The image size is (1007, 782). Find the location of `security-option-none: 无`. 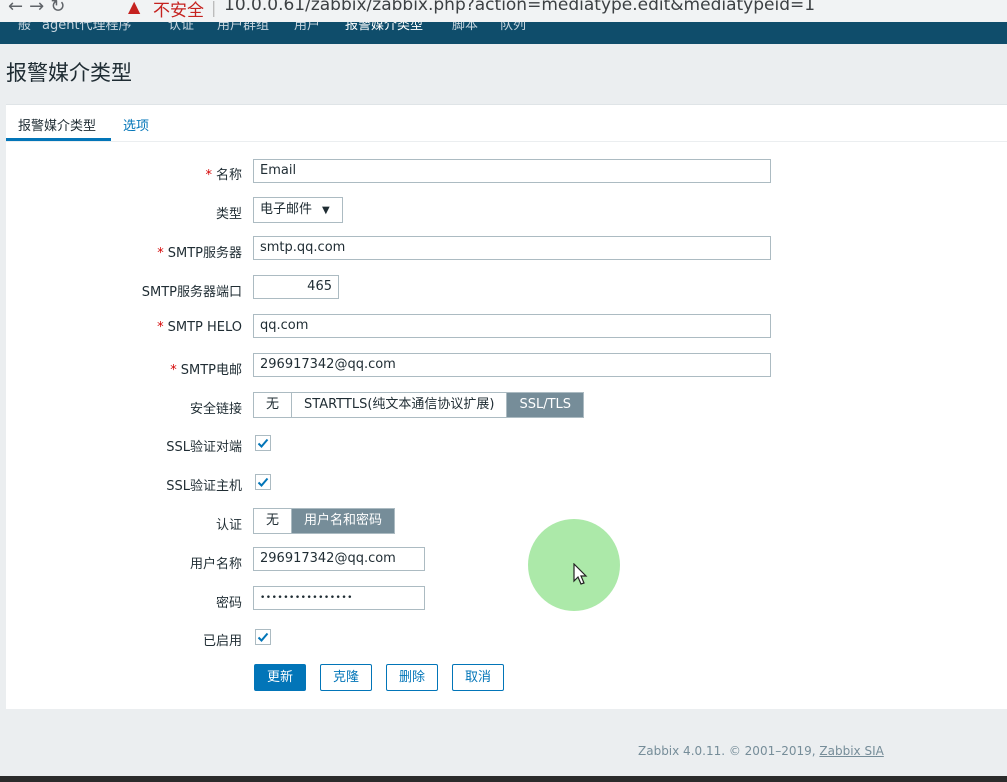

security-option-none: 无 is located at coordinates (273, 405).